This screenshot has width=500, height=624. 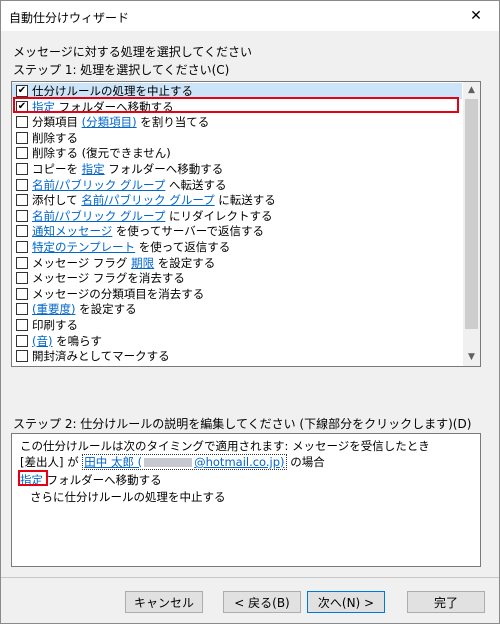 I want to click on action-text: フォルダーへ移動する, so click(x=164, y=169).